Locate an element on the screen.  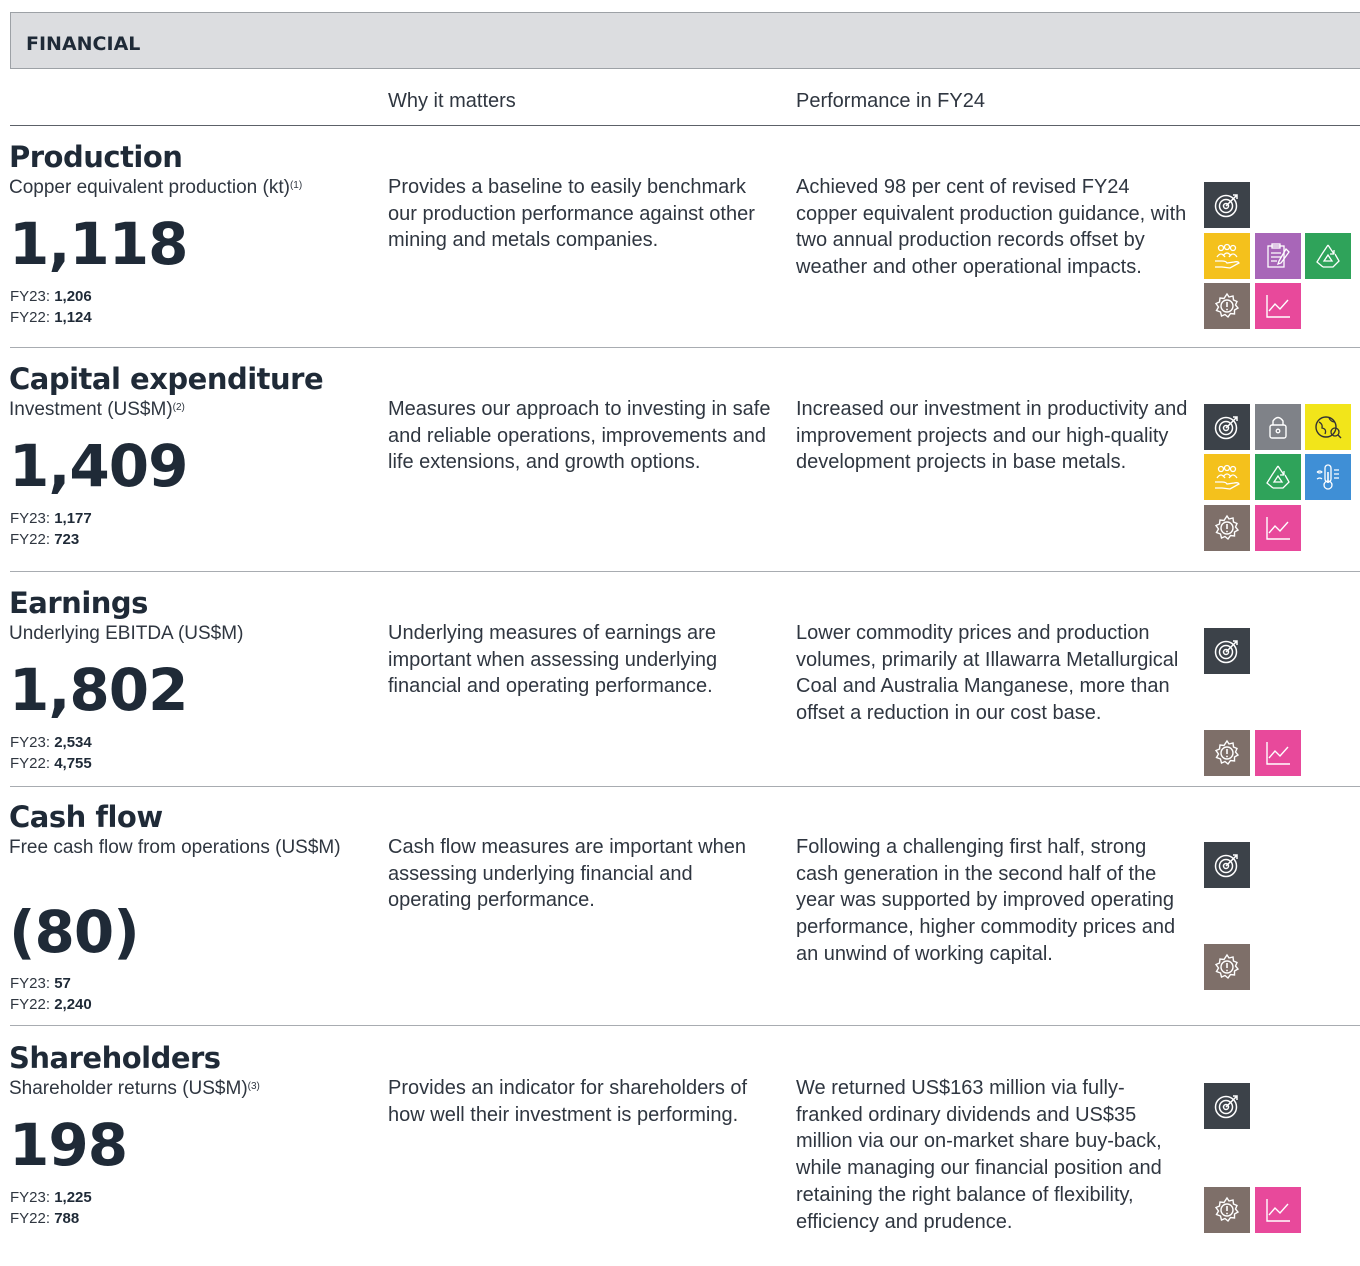
section-banner: FINANCIAL is located at coordinates (685, 40).